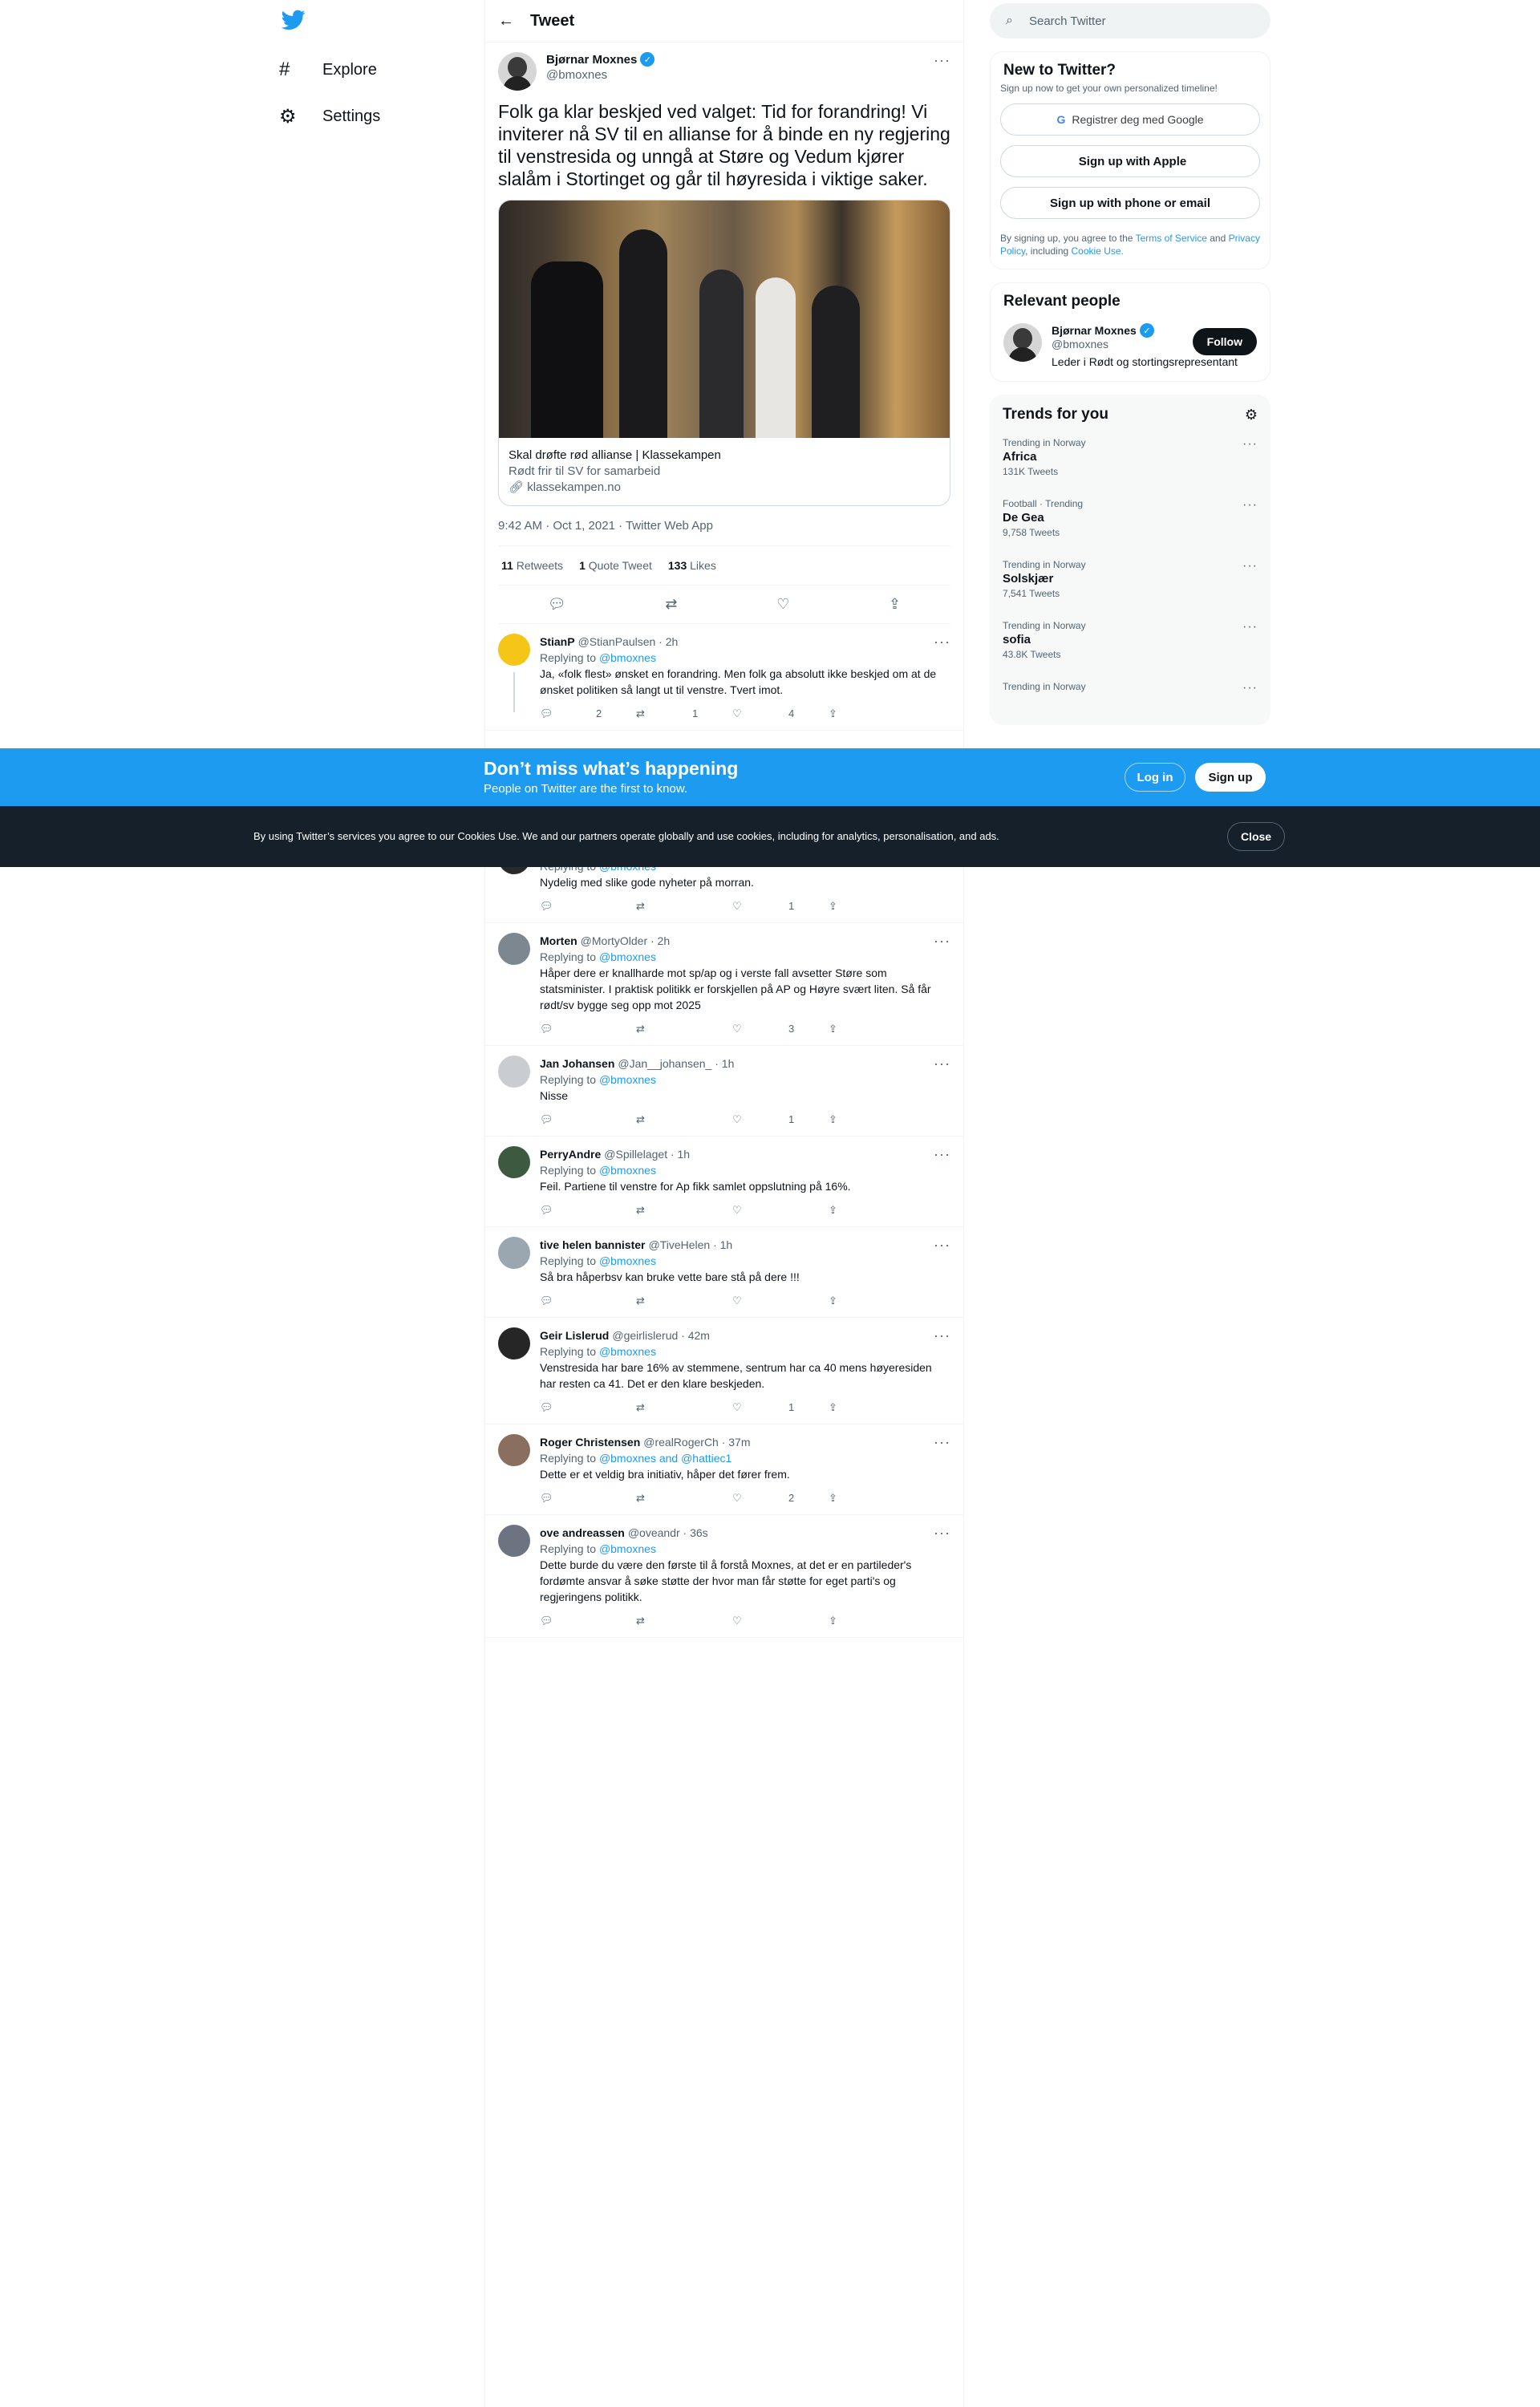 Image resolution: width=1540 pixels, height=2407 pixels. Describe the element at coordinates (1130, 203) in the screenshot. I see `phone-signup-button: Sign up with phone or email` at that location.